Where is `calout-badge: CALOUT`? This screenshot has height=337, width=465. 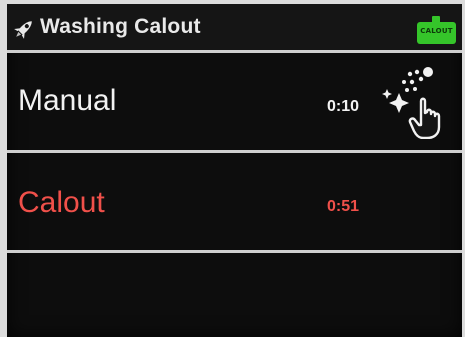 calout-badge: CALOUT is located at coordinates (436, 30).